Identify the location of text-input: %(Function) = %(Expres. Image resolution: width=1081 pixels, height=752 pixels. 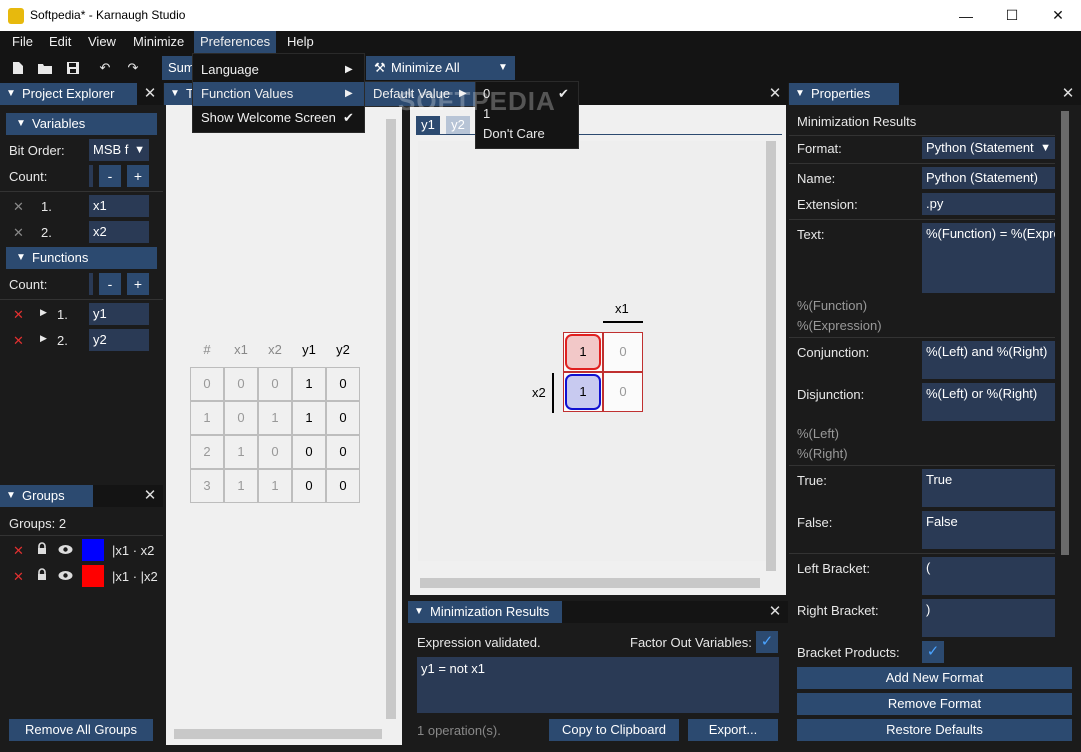
(988, 258).